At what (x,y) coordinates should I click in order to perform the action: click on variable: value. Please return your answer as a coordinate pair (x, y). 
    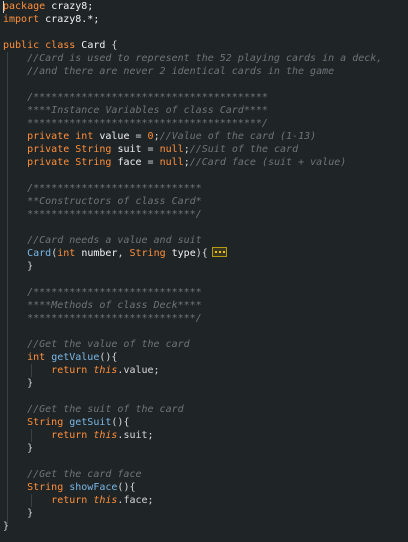
    Looking at the image, I should click on (114, 136).